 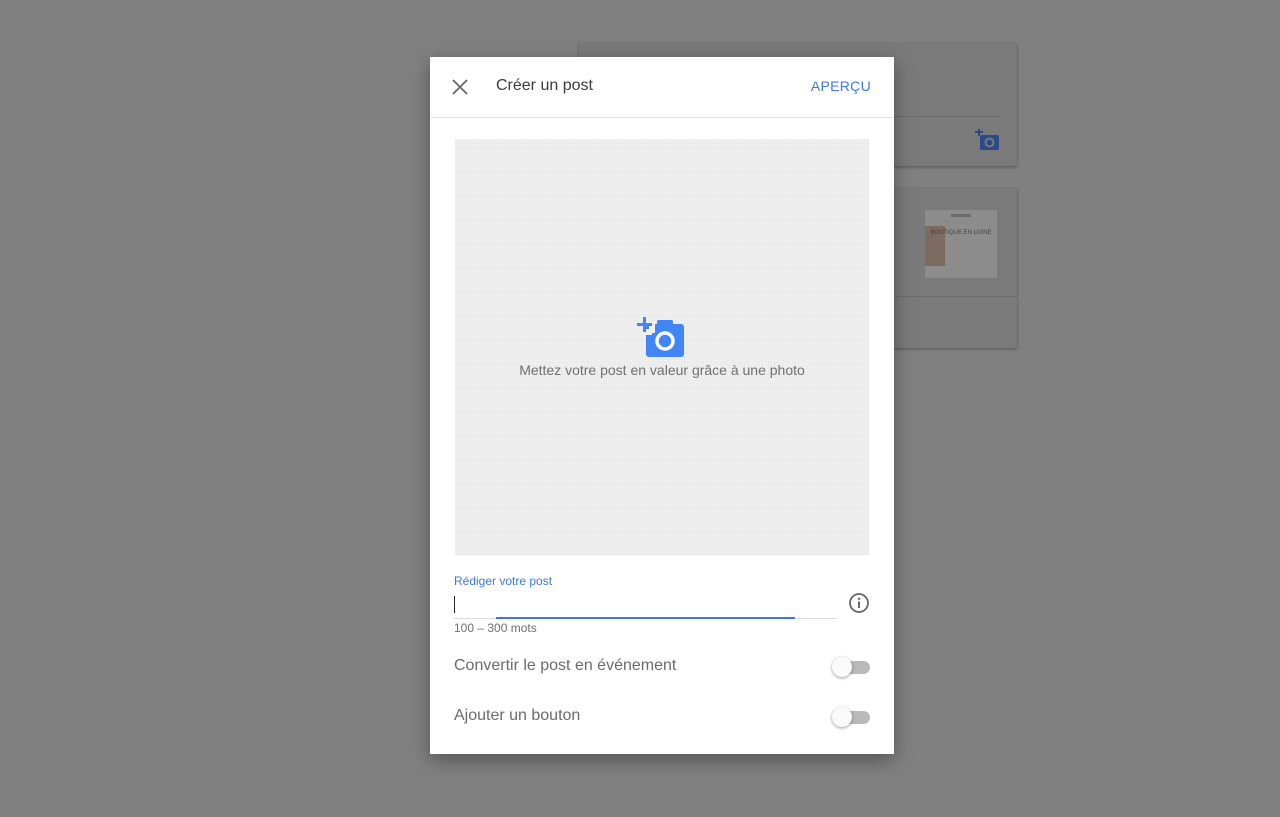 What do you see at coordinates (662, 716) in the screenshot?
I see `button-toggle-row: Ajouter un bouton` at bounding box center [662, 716].